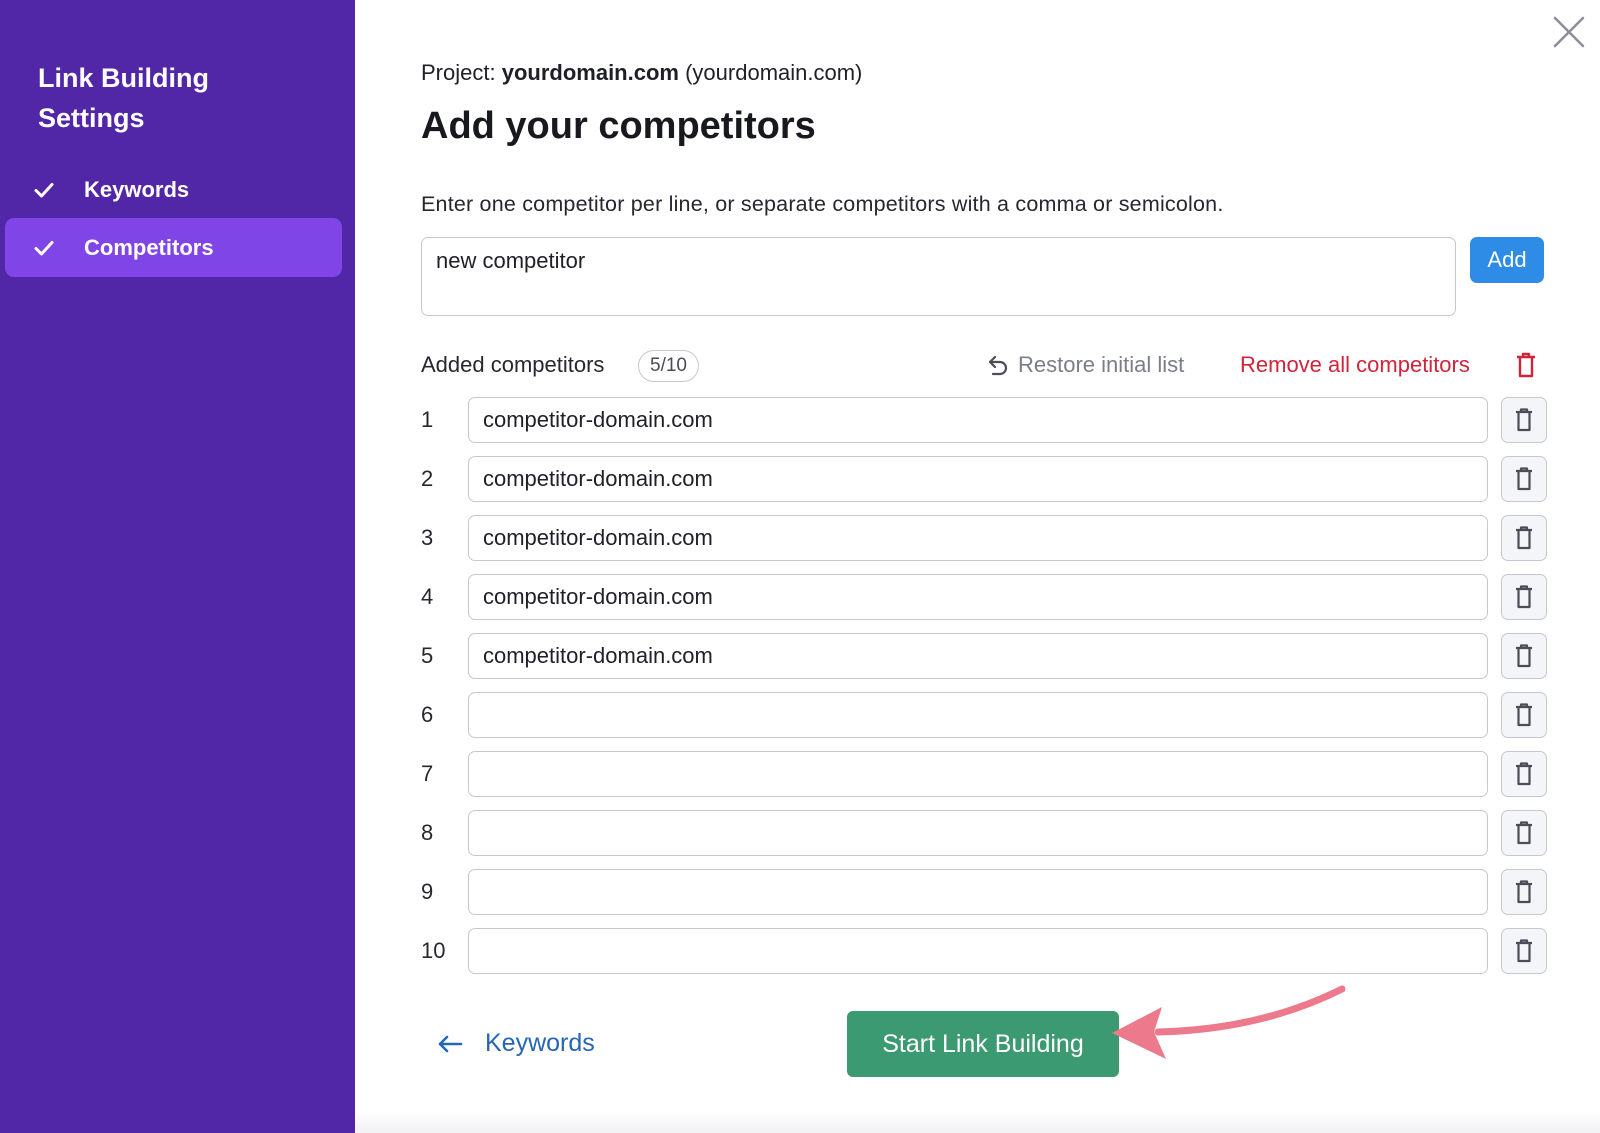 This screenshot has height=1133, width=1600. Describe the element at coordinates (427, 419) in the screenshot. I see `row-number: 1` at that location.